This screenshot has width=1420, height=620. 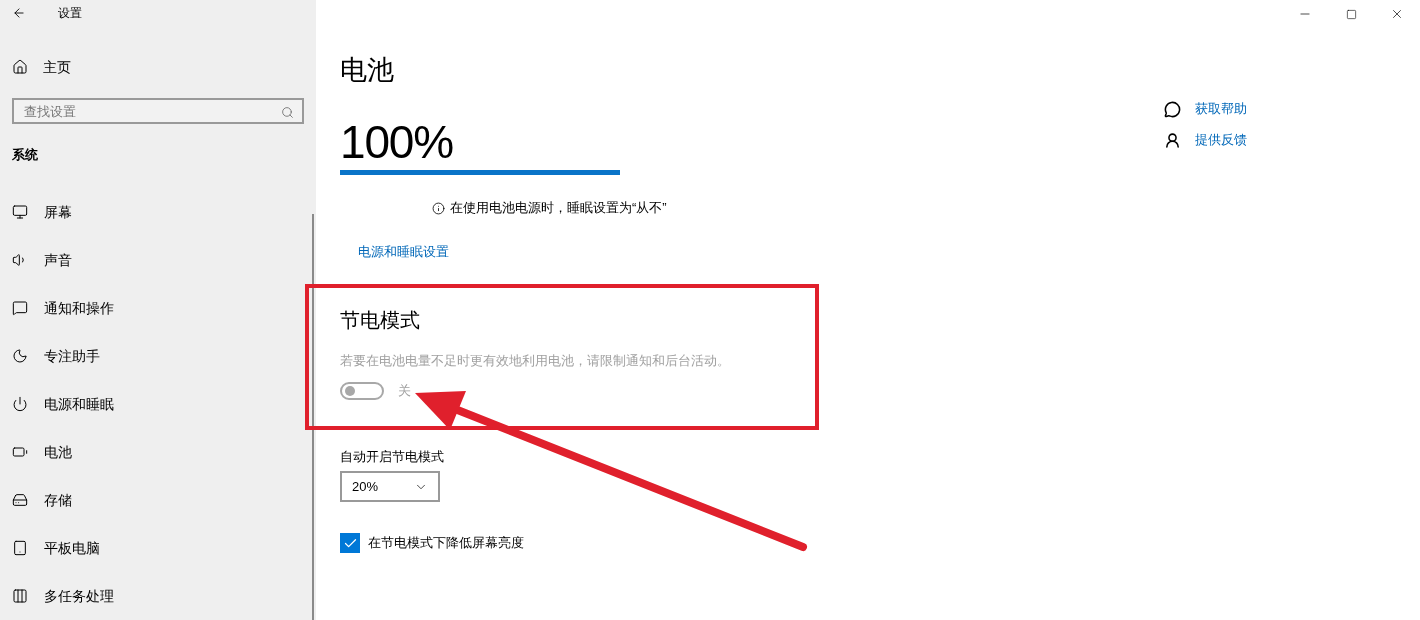 What do you see at coordinates (20, 308) in the screenshot?
I see `speech-bubble-icon` at bounding box center [20, 308].